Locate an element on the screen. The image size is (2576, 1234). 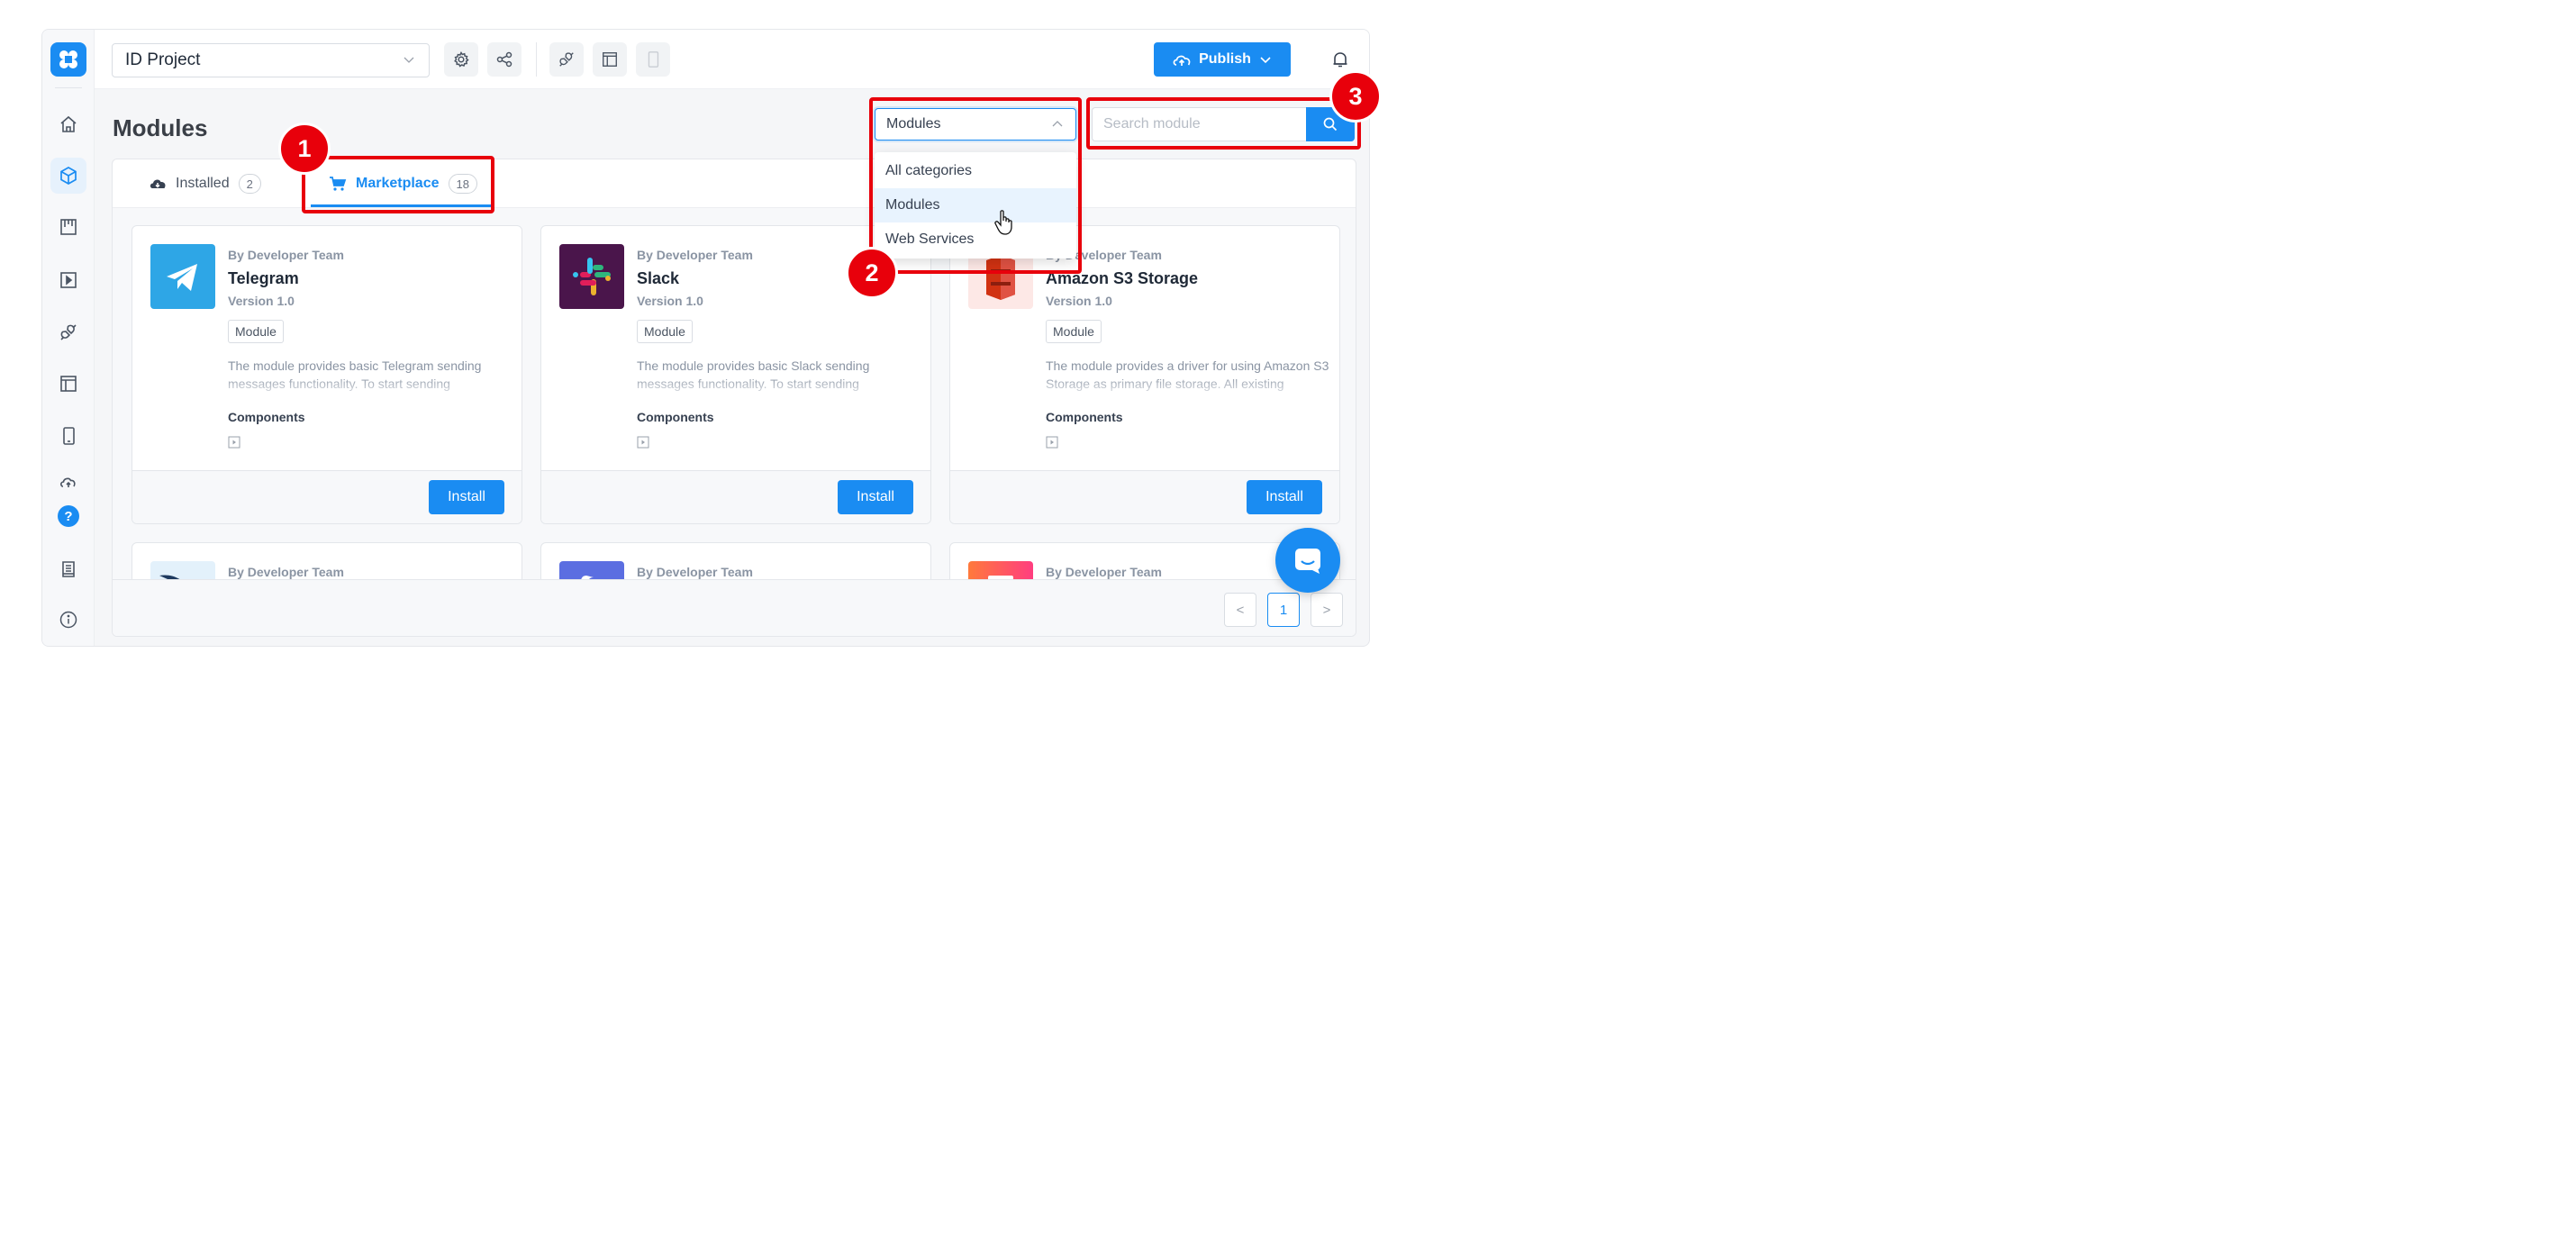
layout-button is located at coordinates (610, 59).